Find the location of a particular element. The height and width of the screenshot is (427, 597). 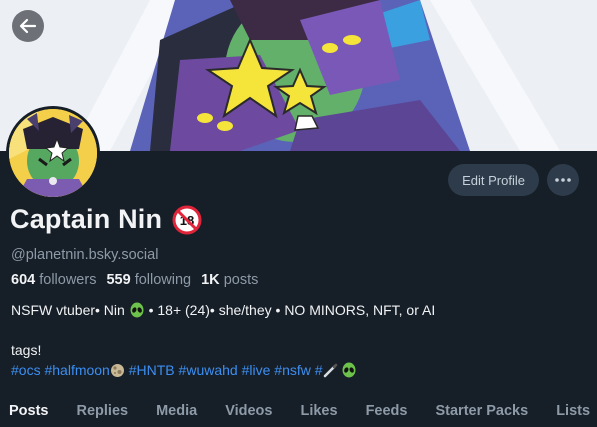

tab-likes: Likes is located at coordinates (318, 410).